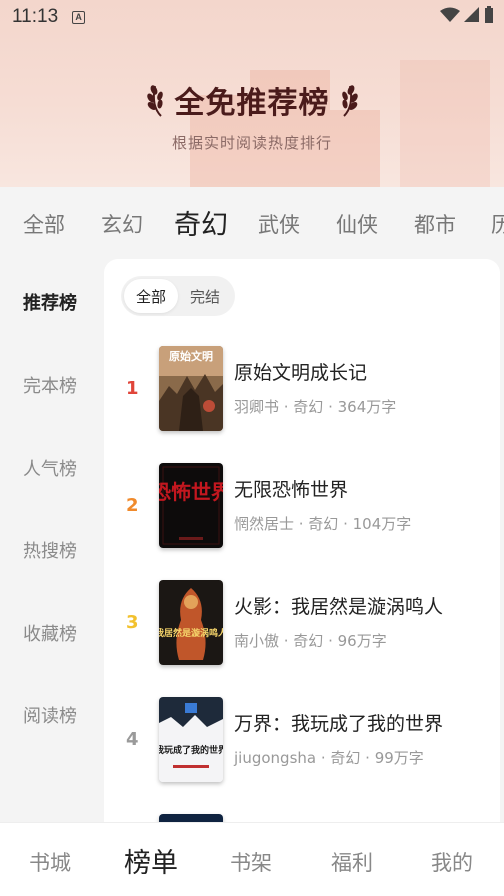 The width and height of the screenshot is (504, 896). What do you see at coordinates (302, 628) in the screenshot?
I see `book-item: 3 我居然是漩涡鸣人 火影：我居然是漩涡鸣人 南小傲 · 奇幻 · 96万字` at bounding box center [302, 628].